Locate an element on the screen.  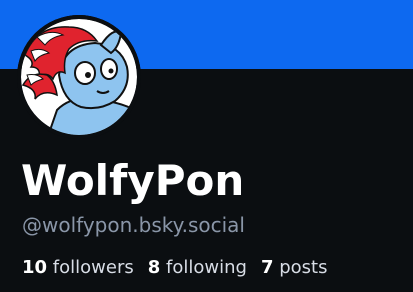
profile-avatar is located at coordinates (79, 77).